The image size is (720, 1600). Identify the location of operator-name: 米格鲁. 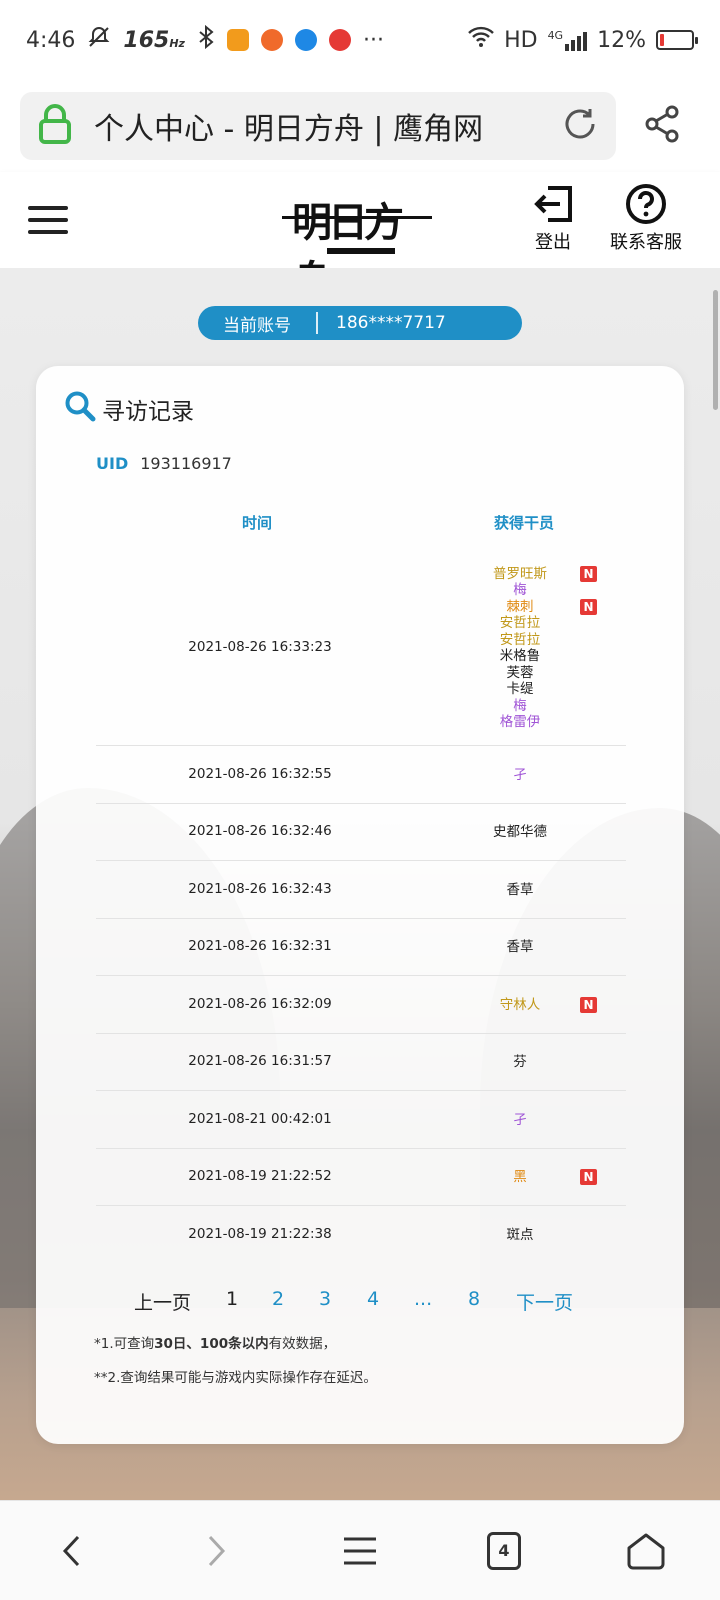
(520, 656).